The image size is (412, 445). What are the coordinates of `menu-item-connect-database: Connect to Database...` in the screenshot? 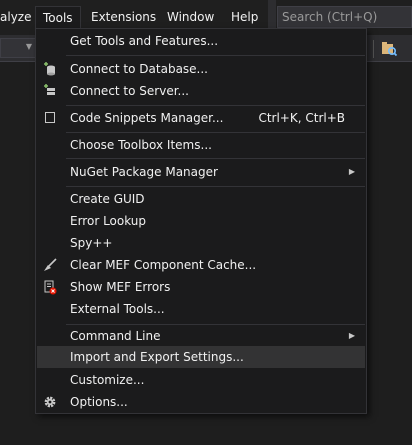 It's located at (201, 69).